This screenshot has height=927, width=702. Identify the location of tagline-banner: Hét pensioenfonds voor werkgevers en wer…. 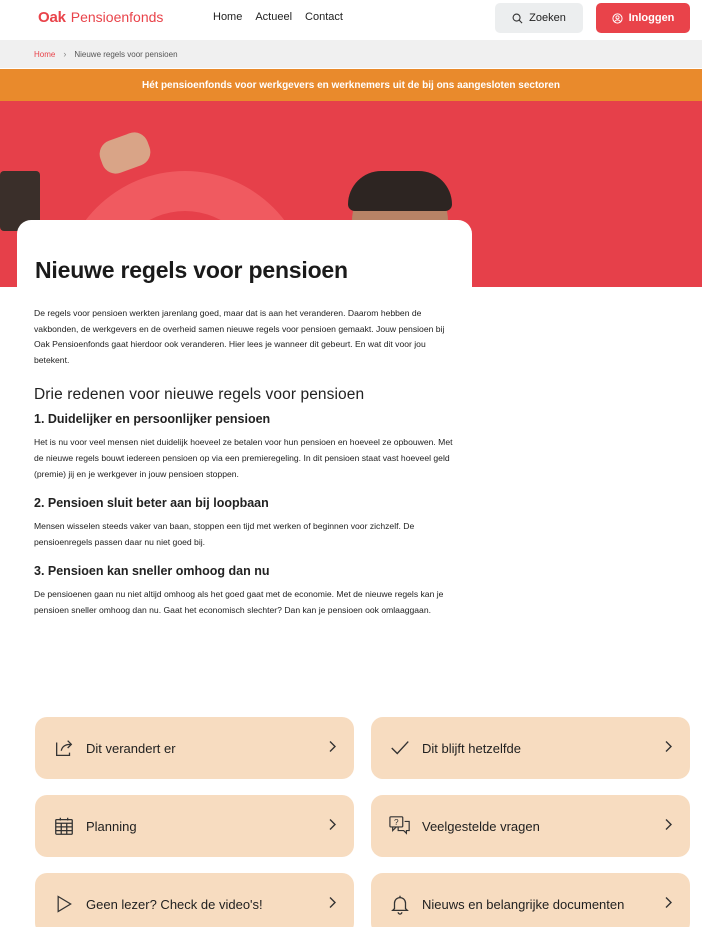
(351, 85).